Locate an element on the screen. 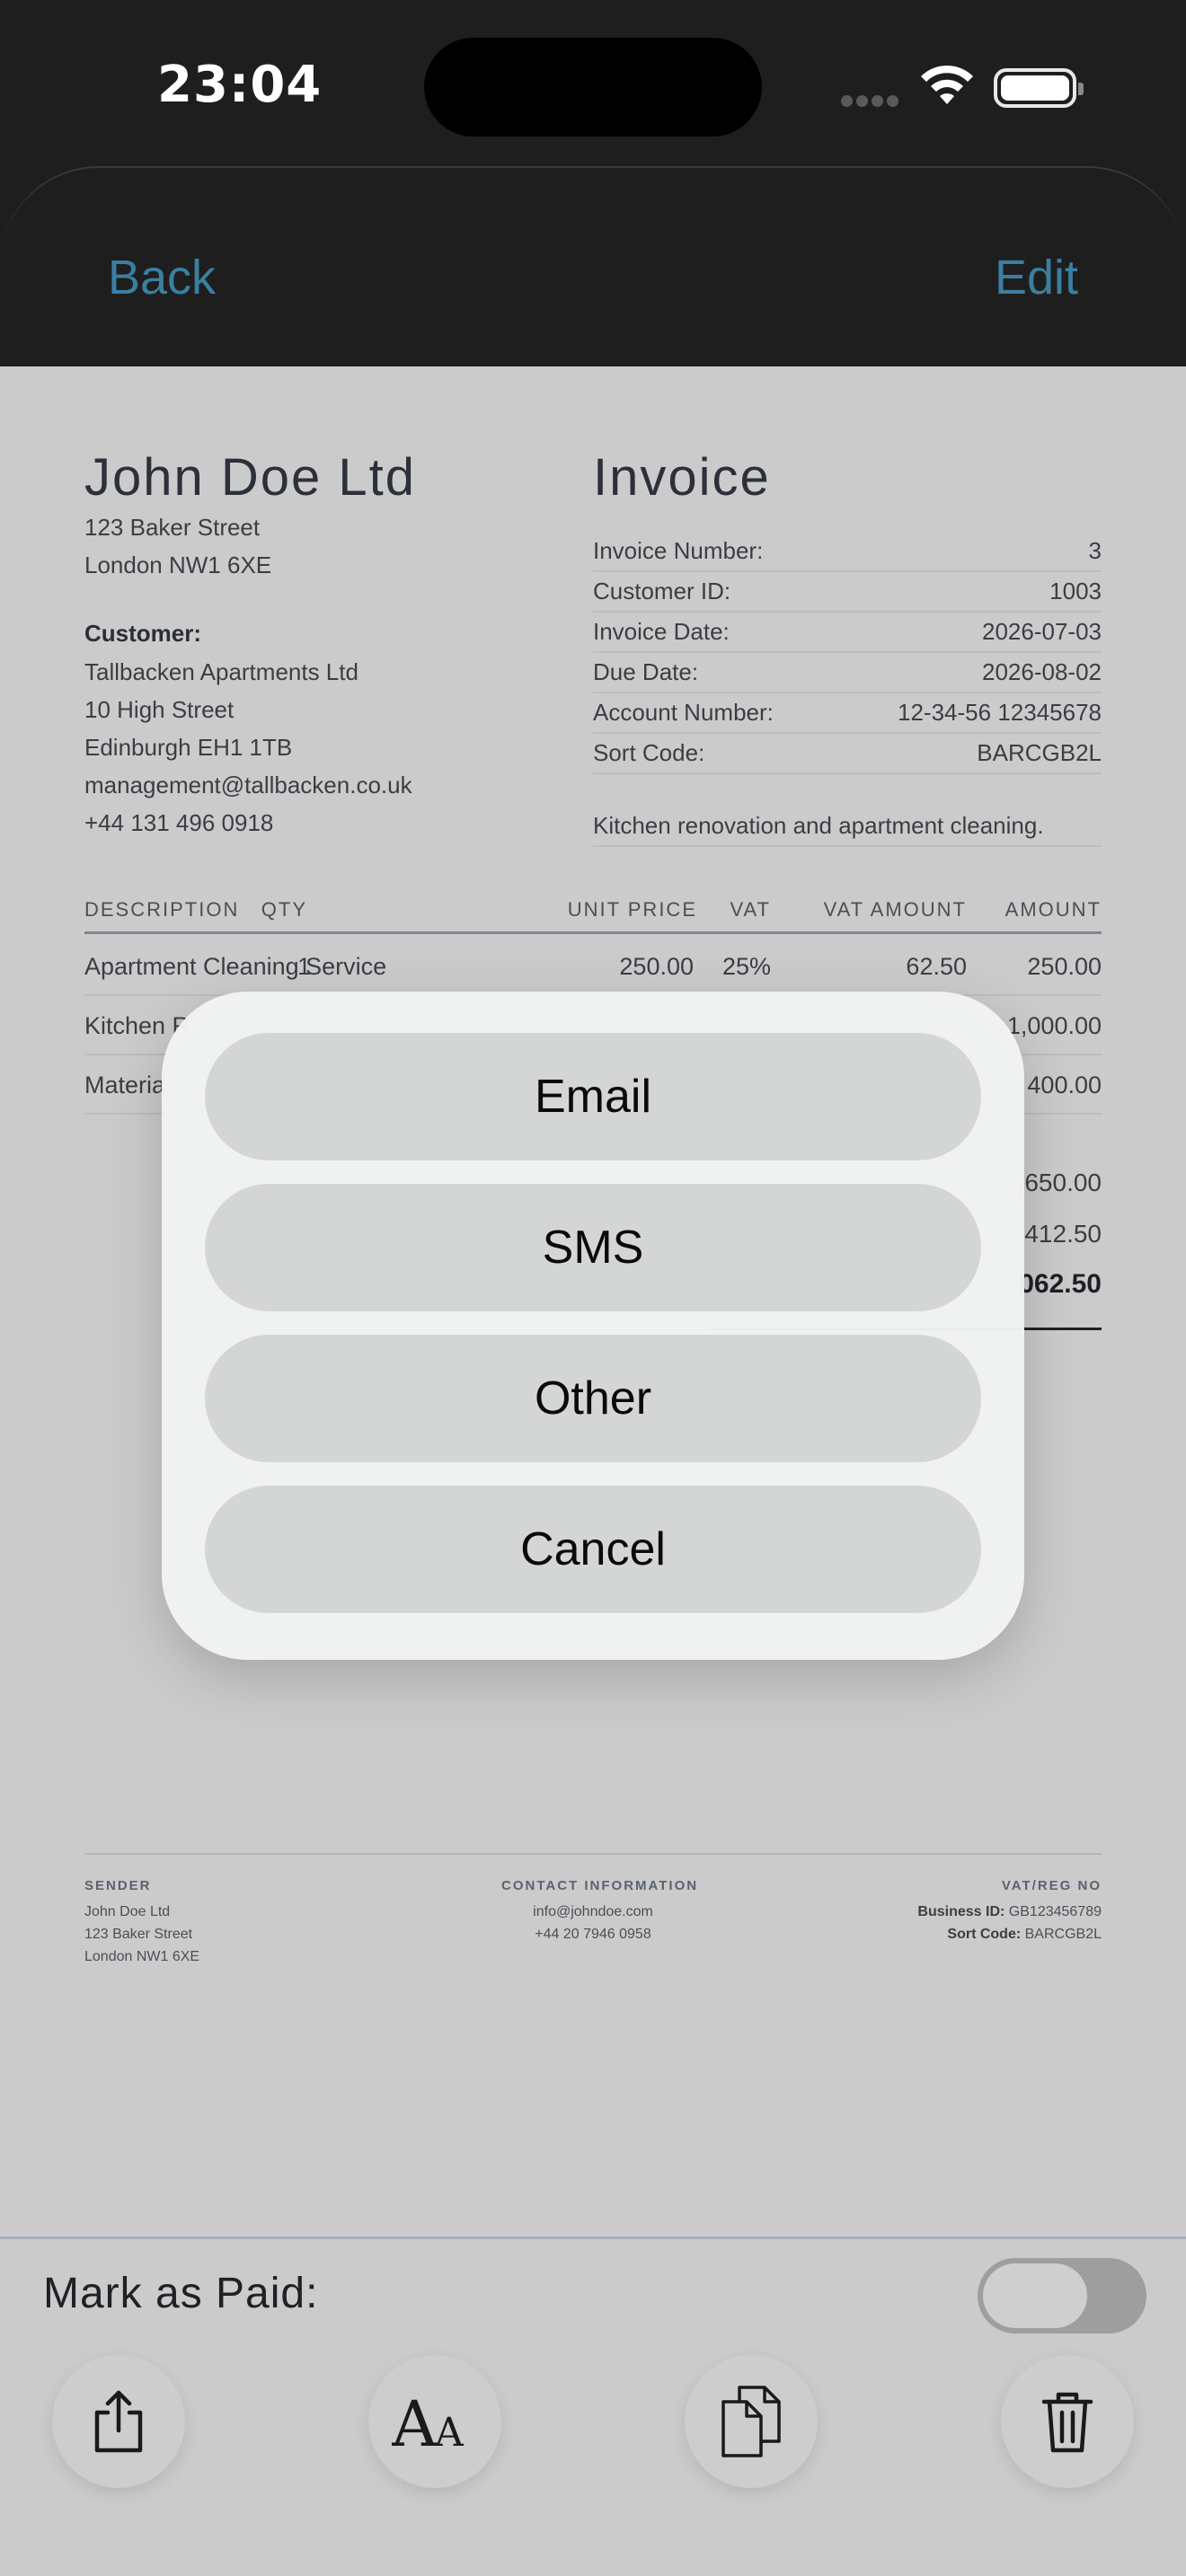  other-option-button: Other is located at coordinates (593, 1398).